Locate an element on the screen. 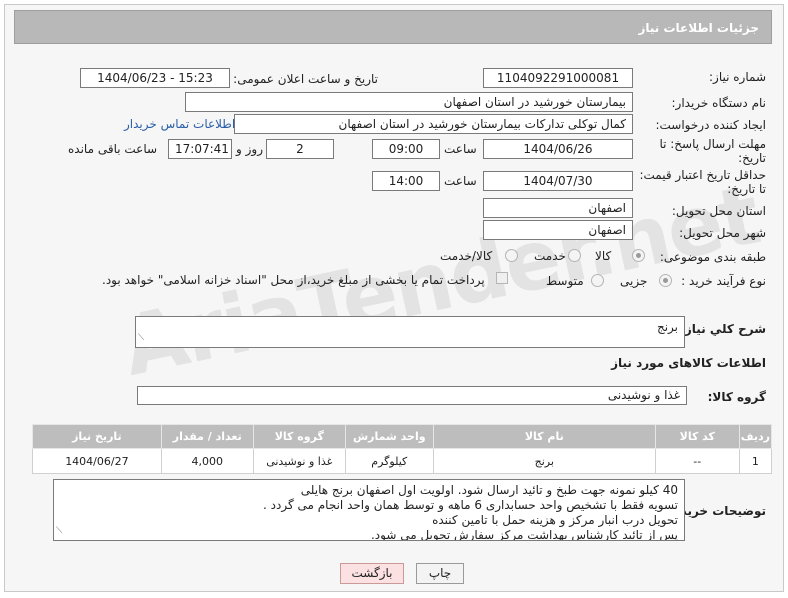 This screenshot has height=598, width=788. category-option-both: کالا/خدمت is located at coordinates (466, 256).